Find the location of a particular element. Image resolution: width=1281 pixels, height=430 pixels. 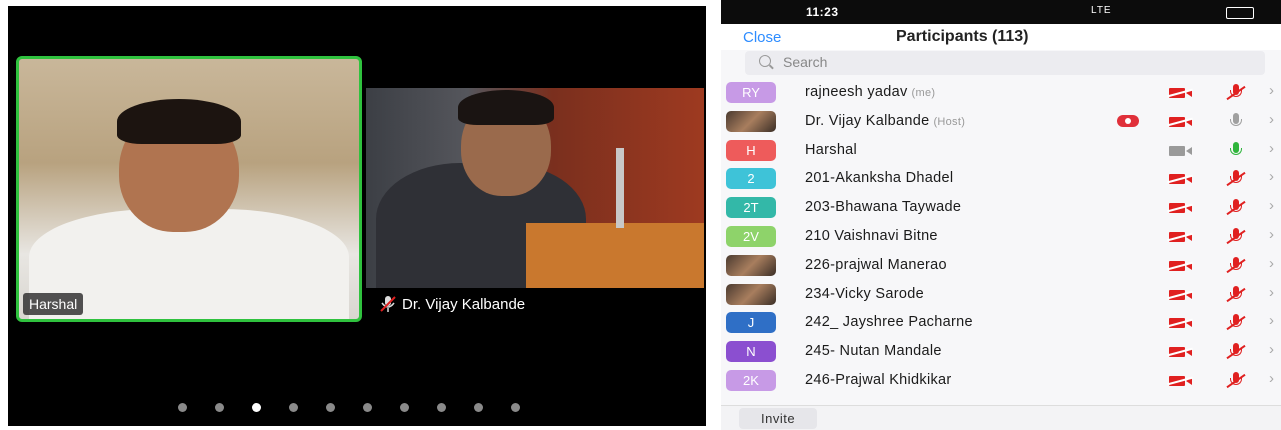

participant-name: Harshal is located at coordinates (831, 150).